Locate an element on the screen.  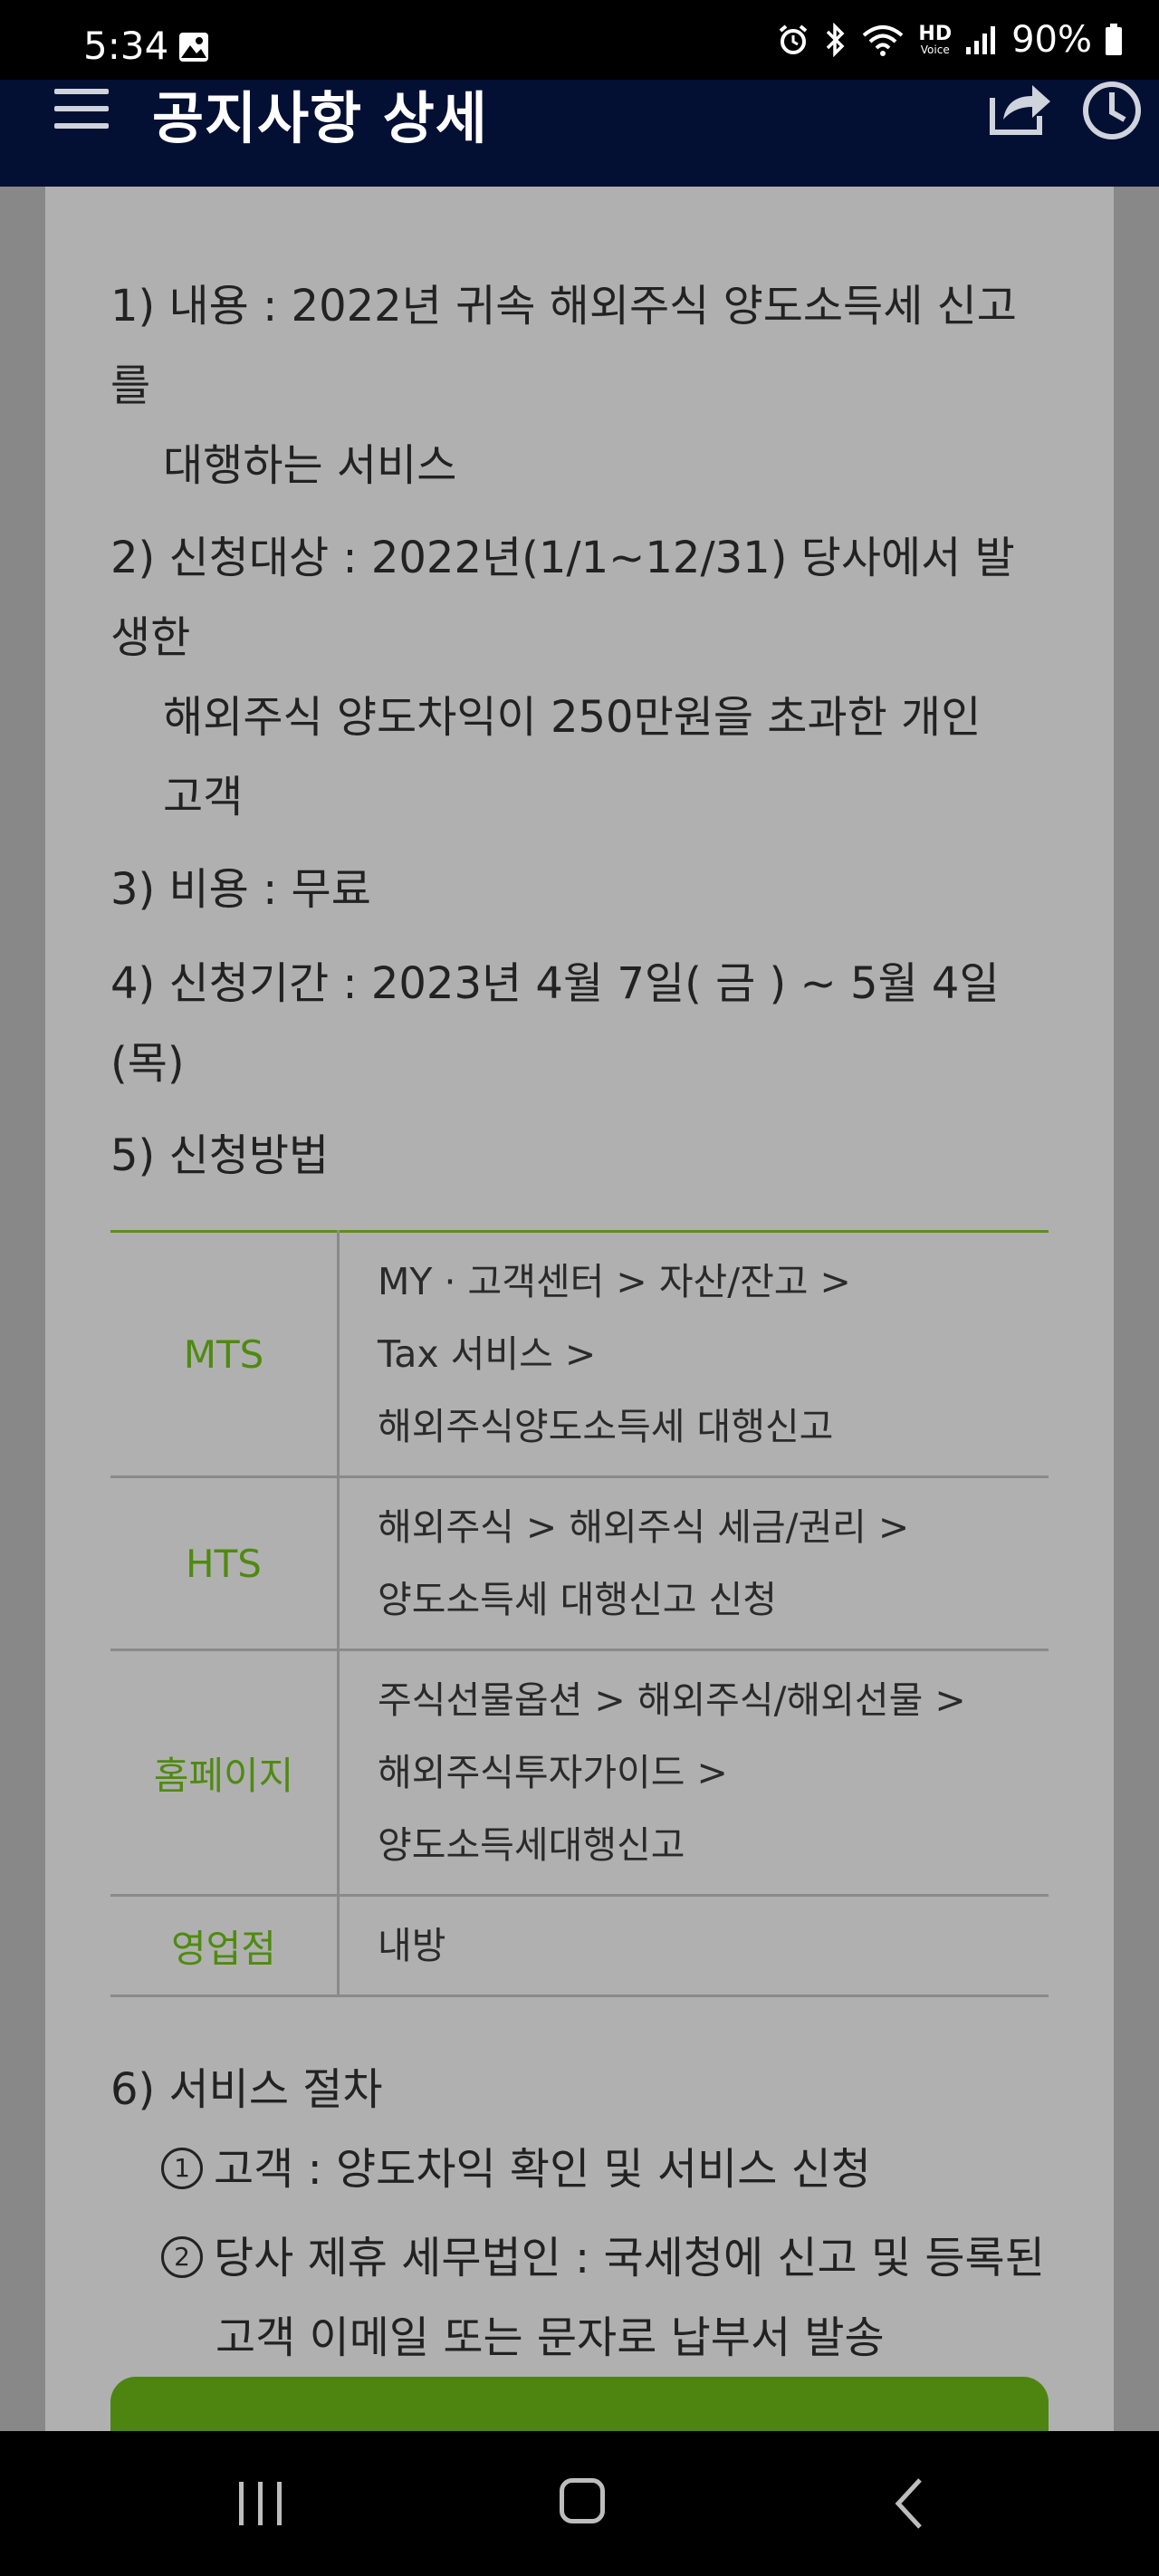
step-text: 고객 : 양도차익 확인 및 서비스 신청 is located at coordinates (543, 2169).